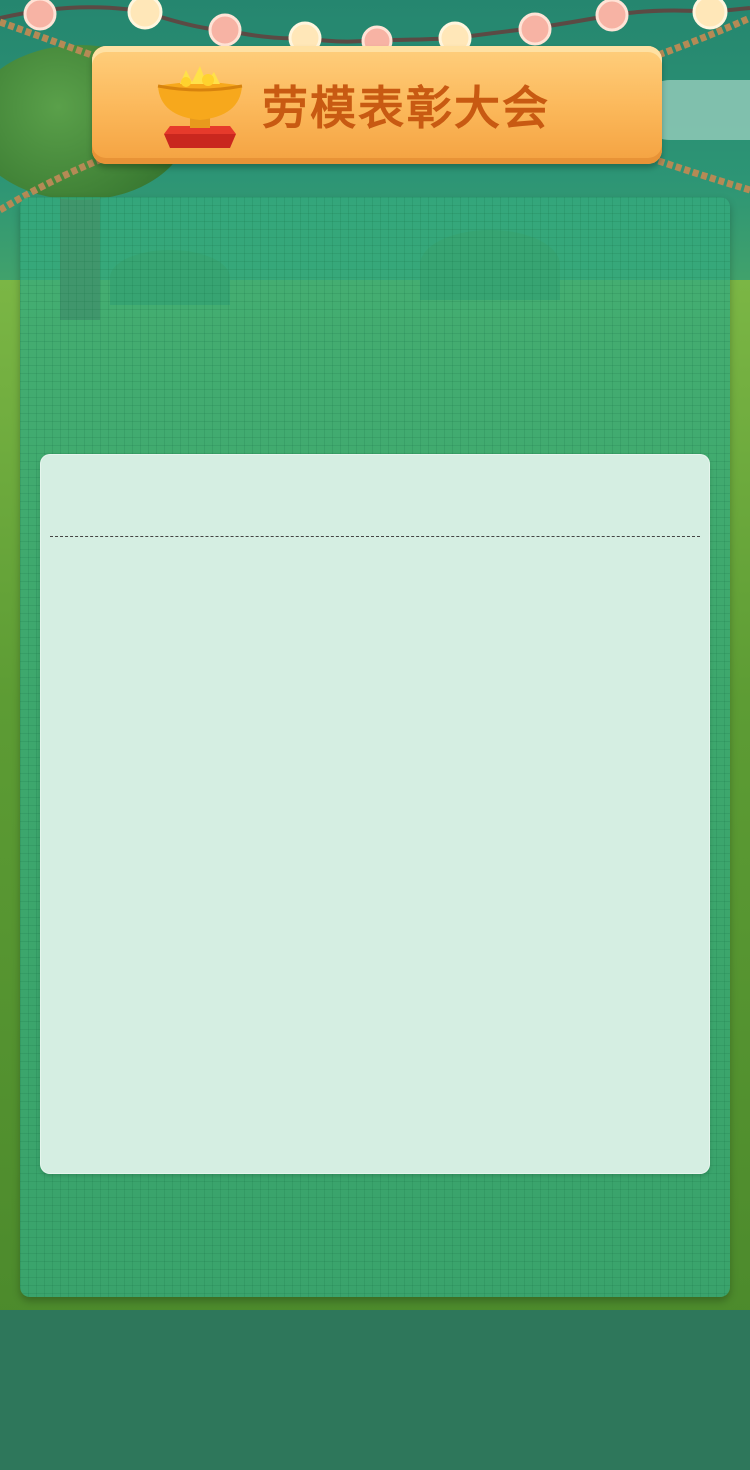 This screenshot has height=1470, width=750. What do you see at coordinates (375, 1390) in the screenshot?
I see `bottom-ground` at bounding box center [375, 1390].